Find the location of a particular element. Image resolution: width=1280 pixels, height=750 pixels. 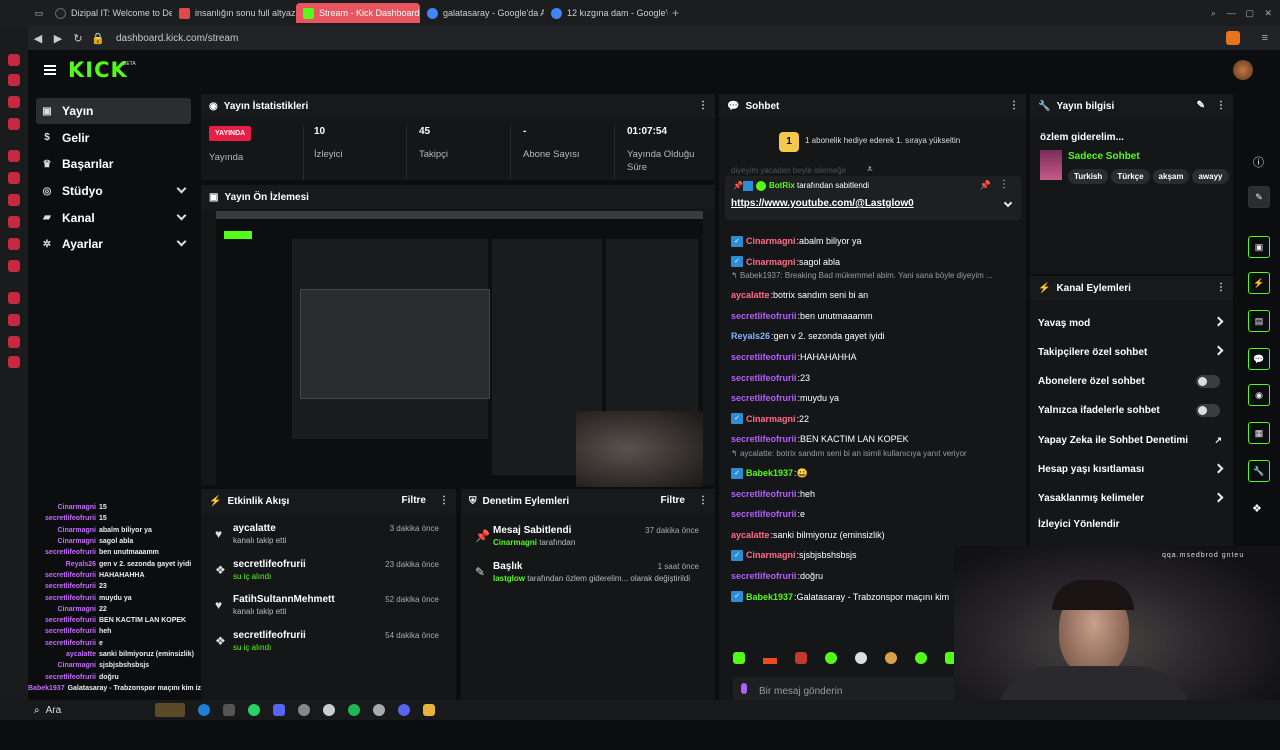

nav-item-yayin: ▣ Yayın is located at coordinates (113, 111).